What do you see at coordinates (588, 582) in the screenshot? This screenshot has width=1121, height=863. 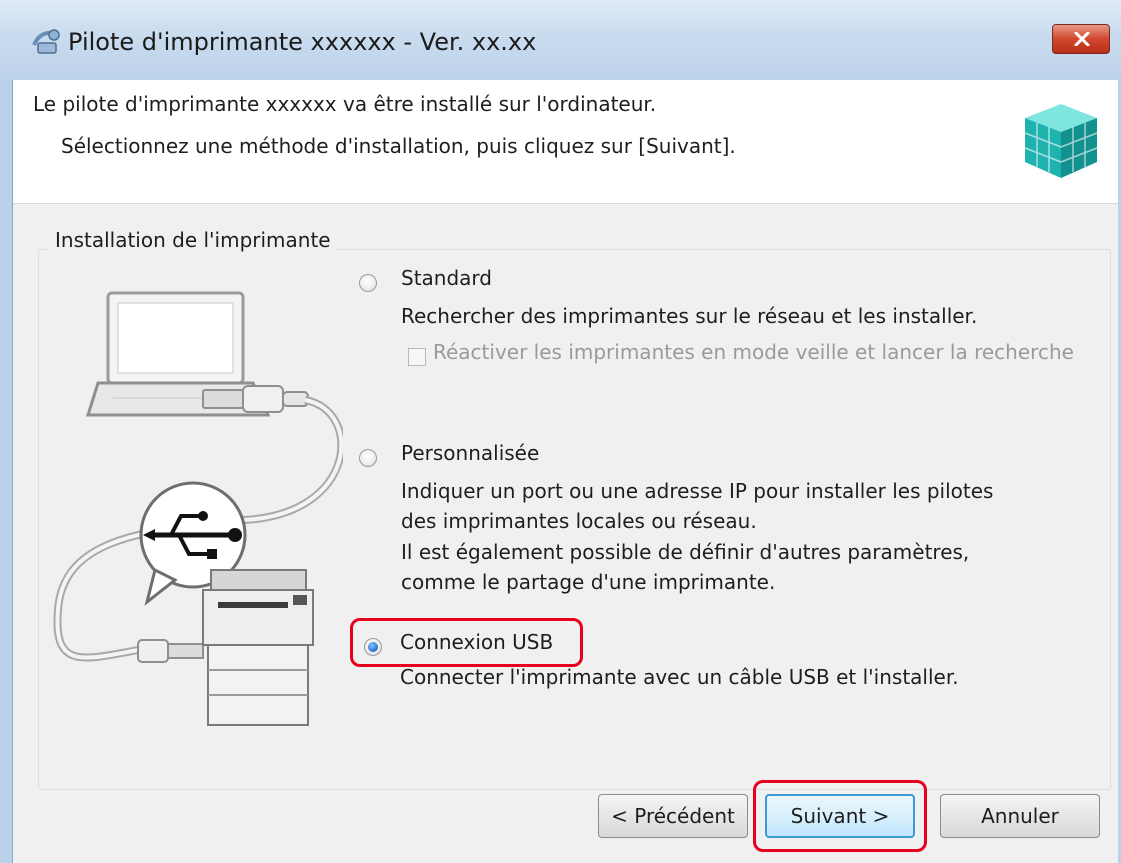 I see `custom-description-line: comme le partage d'une imprimante.` at bounding box center [588, 582].